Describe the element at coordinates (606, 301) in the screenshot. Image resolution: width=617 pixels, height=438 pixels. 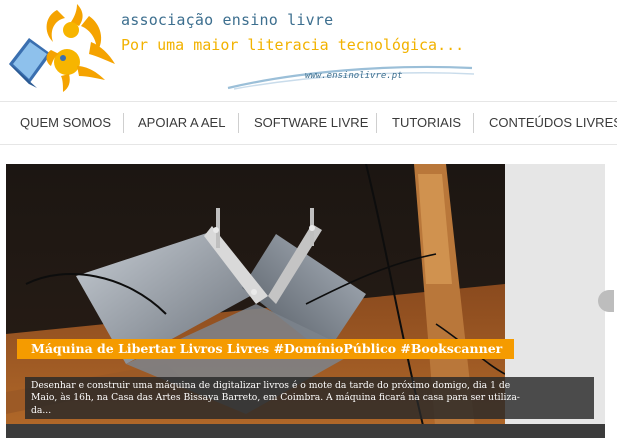
I see `slider-next-arrow` at that location.